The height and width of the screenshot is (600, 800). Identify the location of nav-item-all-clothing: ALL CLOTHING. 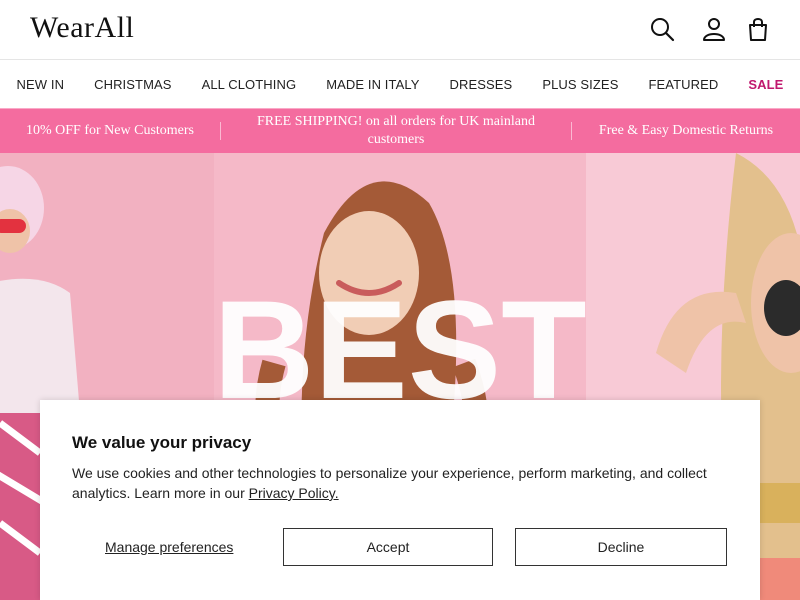
(249, 84).